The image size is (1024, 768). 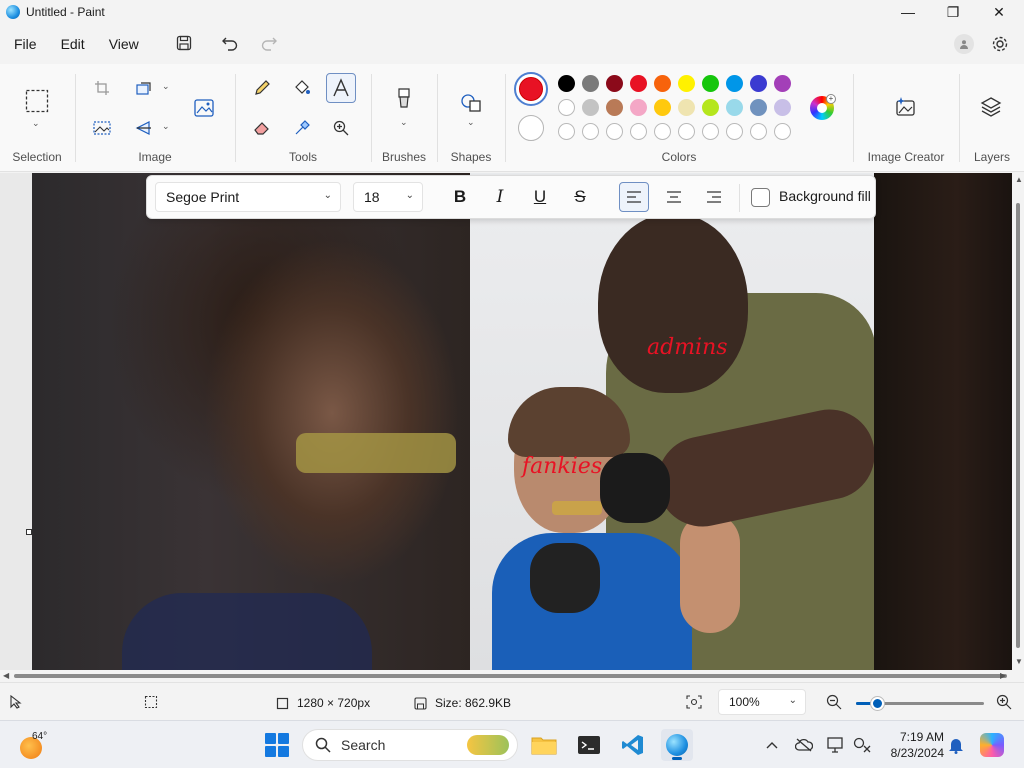 What do you see at coordinates (674, 197) in the screenshot?
I see `align-center-button` at bounding box center [674, 197].